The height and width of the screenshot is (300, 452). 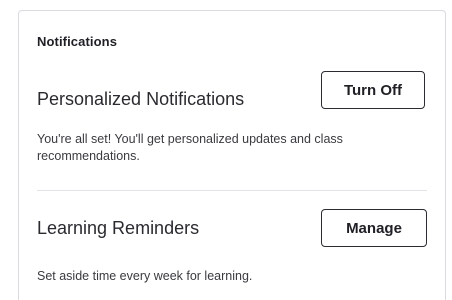 I want to click on divider, so click(x=232, y=190).